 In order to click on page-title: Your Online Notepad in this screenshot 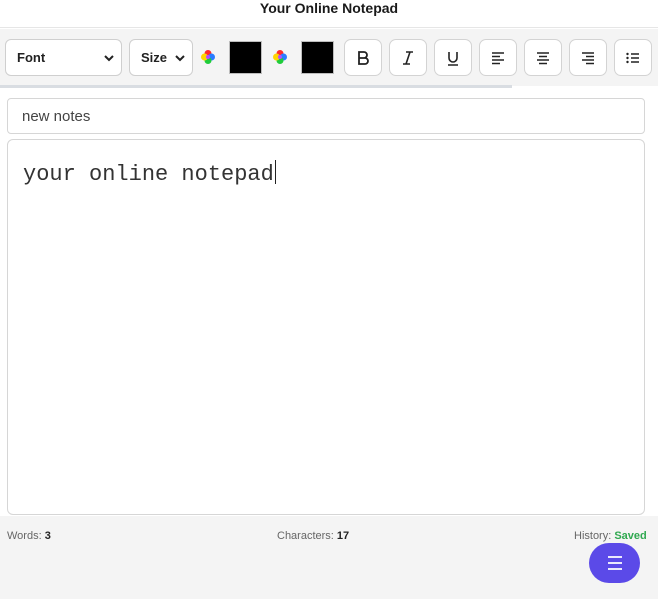, I will do `click(329, 8)`.